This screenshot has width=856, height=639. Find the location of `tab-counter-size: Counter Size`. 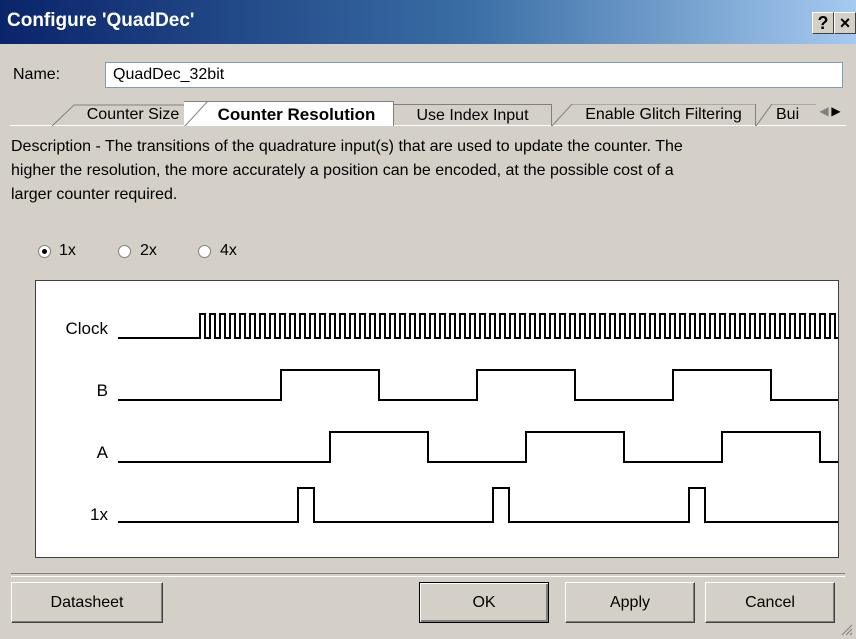

tab-counter-size: Counter Size is located at coordinates (119, 115).